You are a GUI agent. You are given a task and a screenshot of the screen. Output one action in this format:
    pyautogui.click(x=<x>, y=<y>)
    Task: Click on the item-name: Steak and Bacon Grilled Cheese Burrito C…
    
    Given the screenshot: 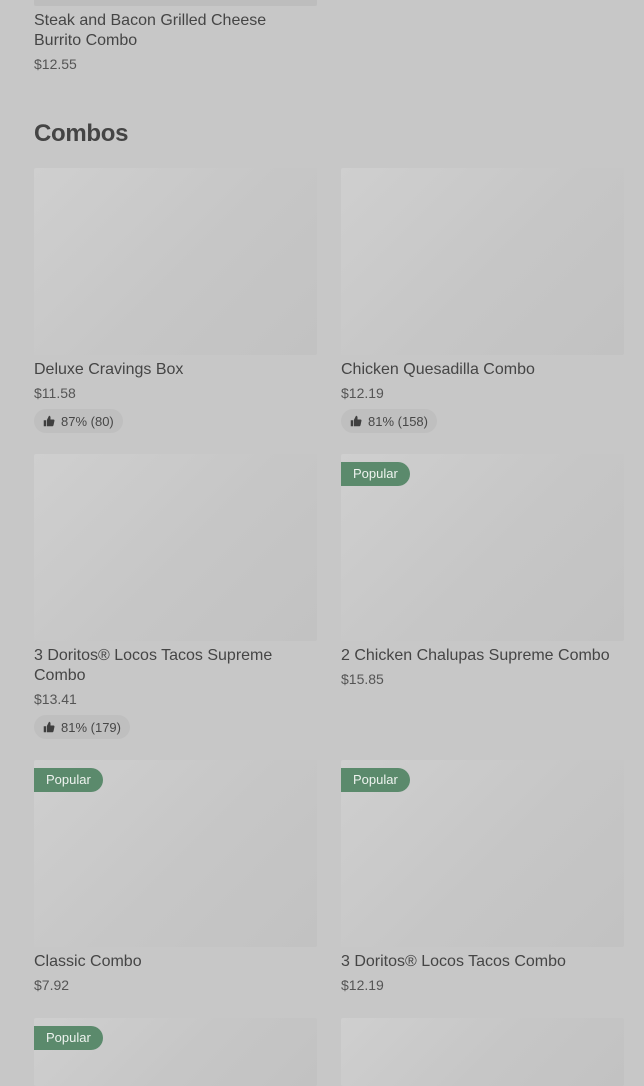 What is the action you would take?
    pyautogui.click(x=150, y=30)
    